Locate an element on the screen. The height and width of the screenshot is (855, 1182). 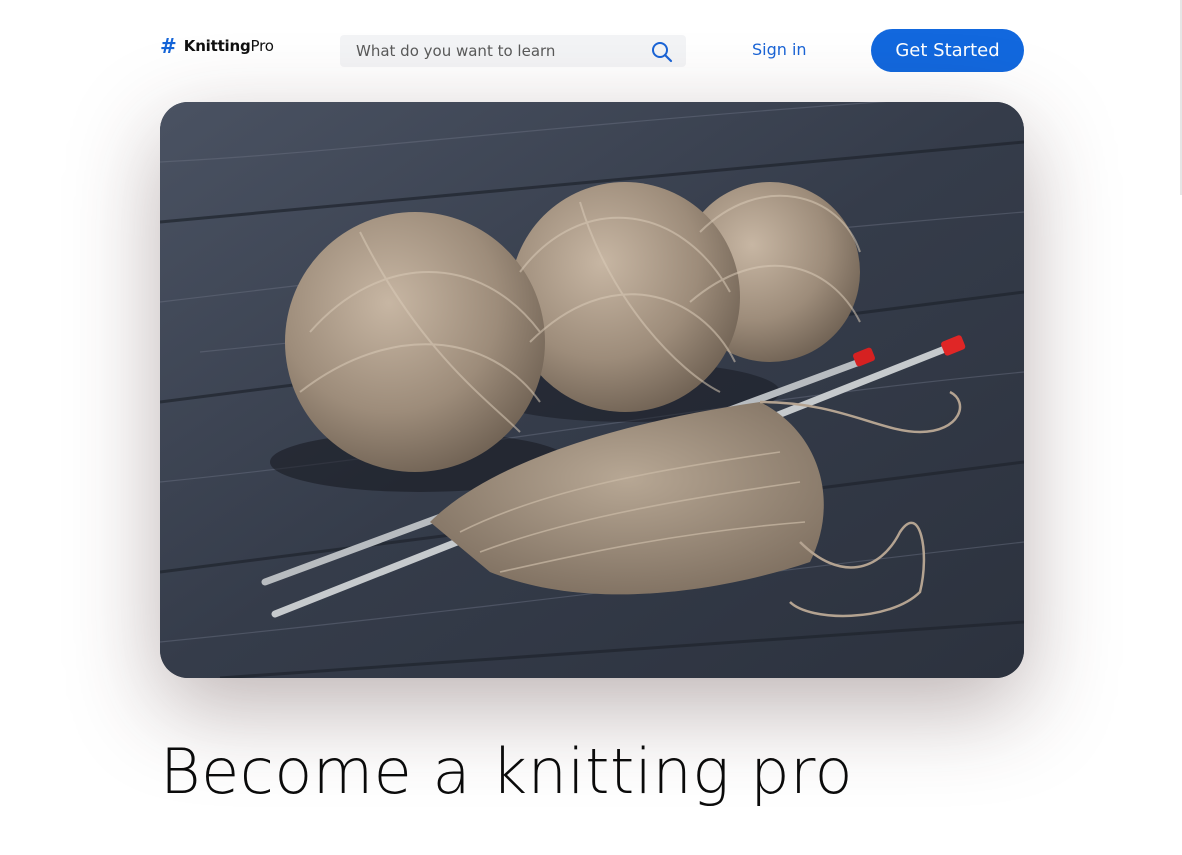
search-bar is located at coordinates (513, 51).